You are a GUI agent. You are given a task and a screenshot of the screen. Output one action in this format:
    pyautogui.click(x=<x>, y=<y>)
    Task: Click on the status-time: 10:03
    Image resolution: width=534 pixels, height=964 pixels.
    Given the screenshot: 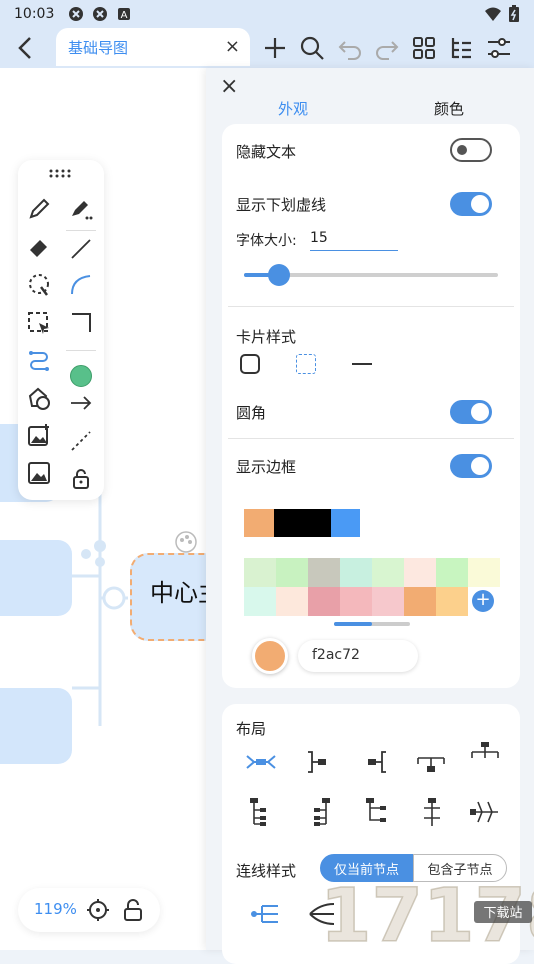 What is the action you would take?
    pyautogui.click(x=34, y=14)
    